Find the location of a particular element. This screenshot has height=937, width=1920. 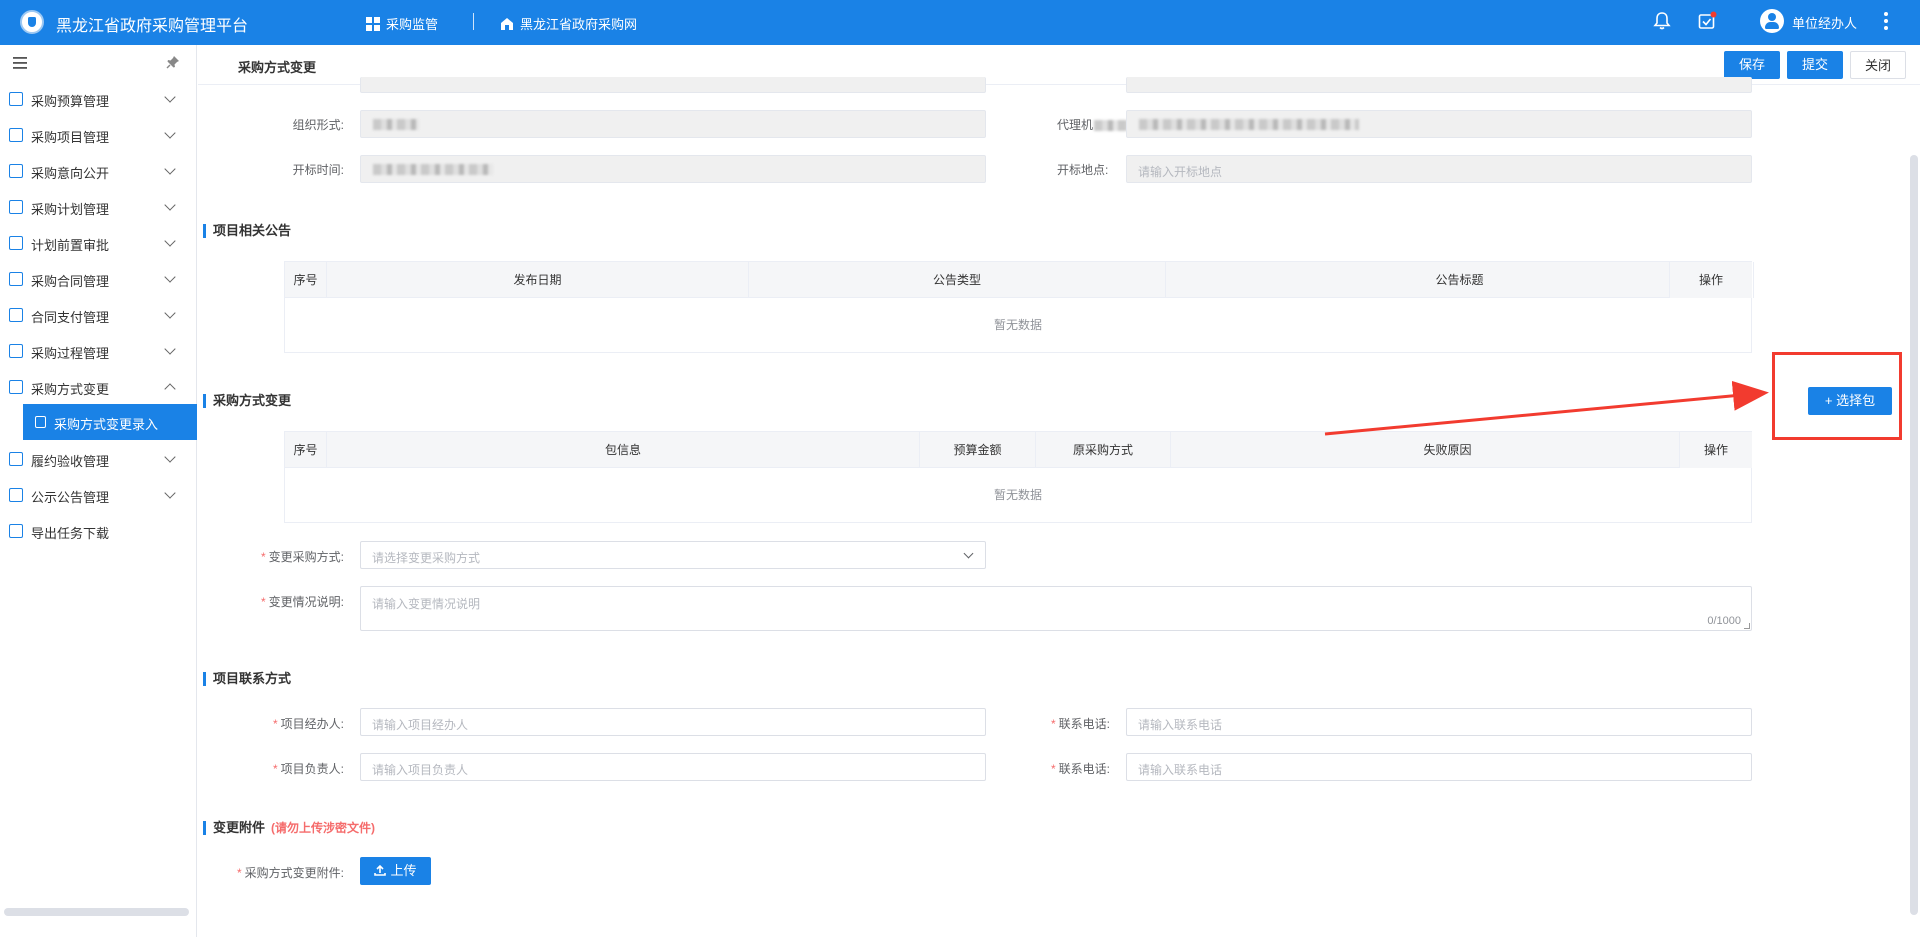

sidebar-item-intention: 采购意向公开 is located at coordinates (98, 171).